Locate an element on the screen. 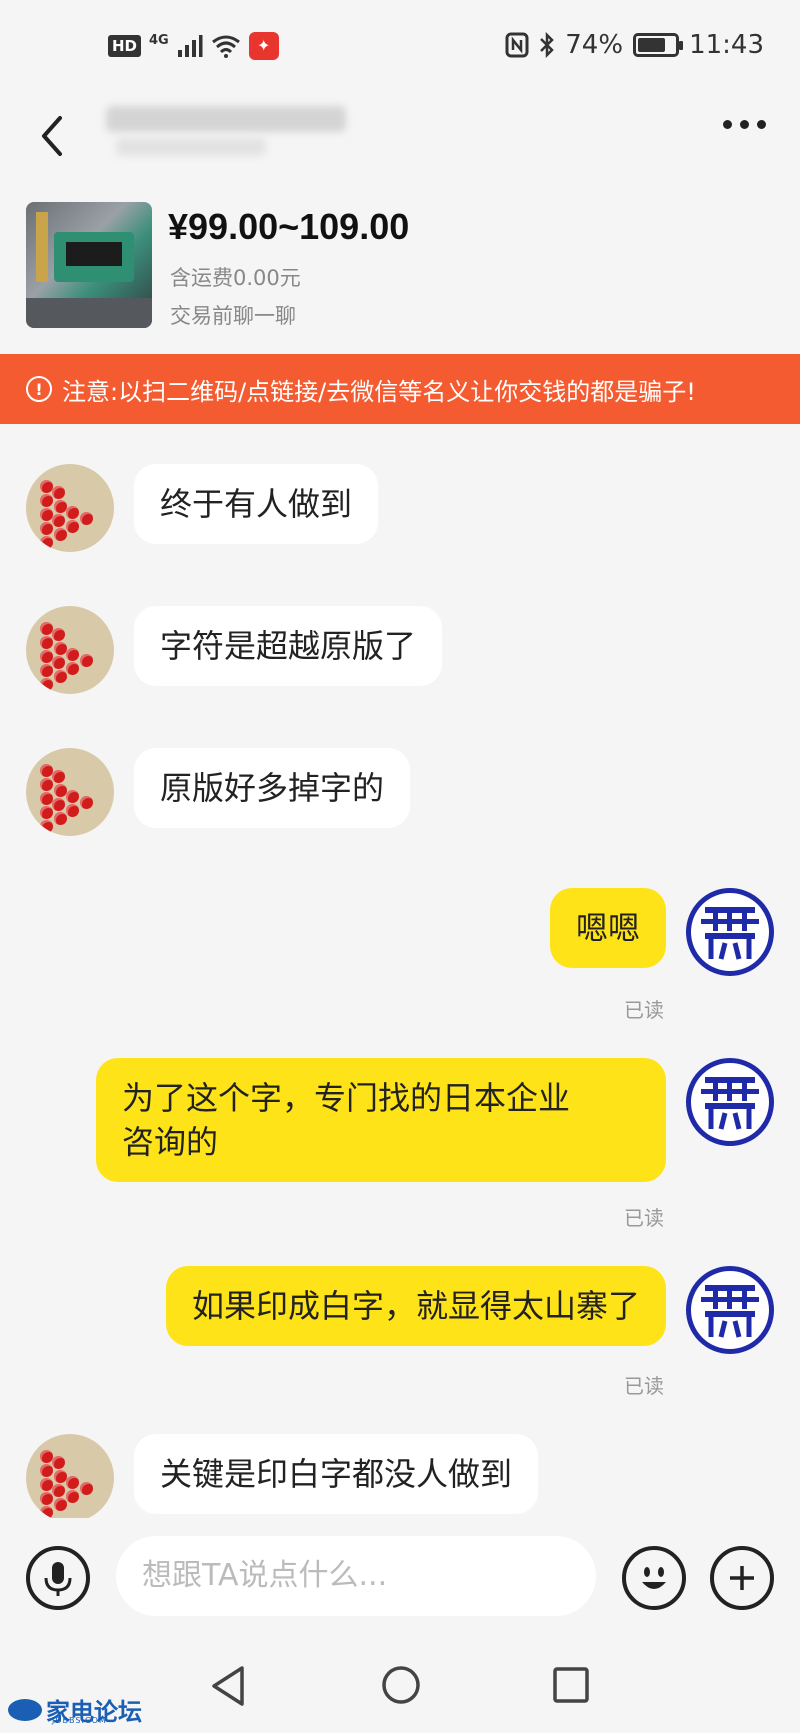 The height and width of the screenshot is (1733, 800). message-bubble: 字符是超越原版了 is located at coordinates (288, 646).